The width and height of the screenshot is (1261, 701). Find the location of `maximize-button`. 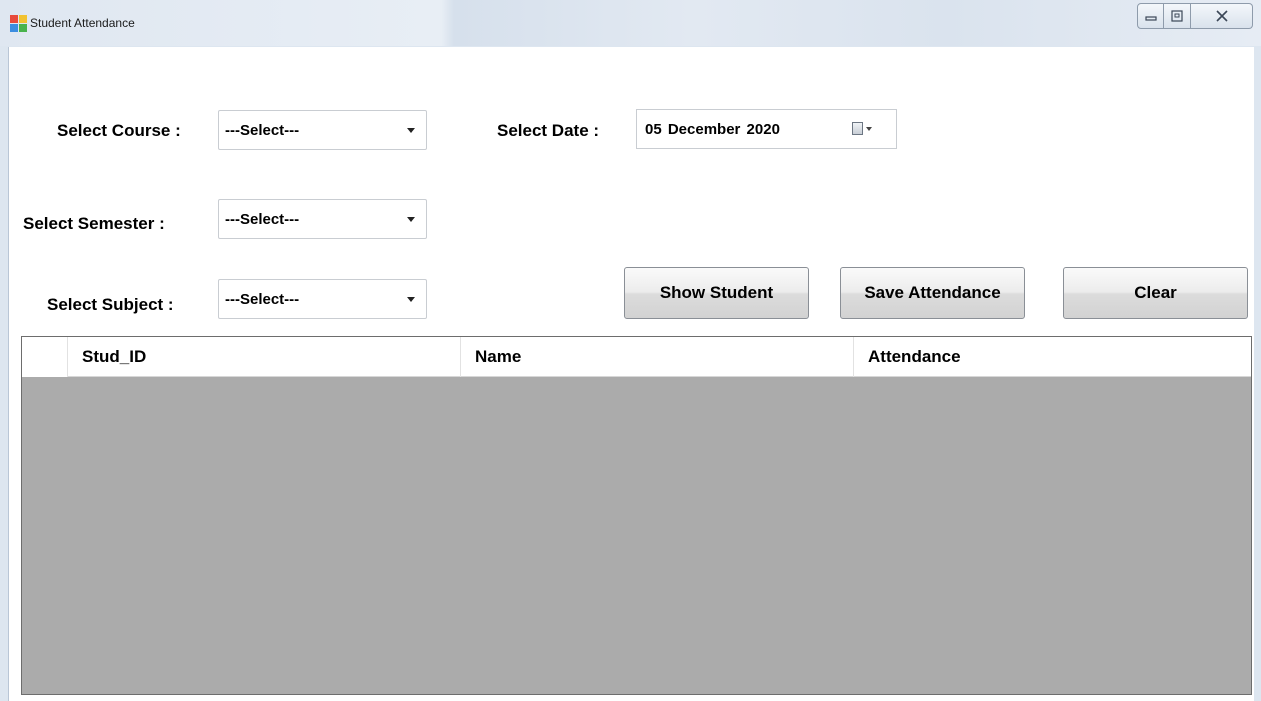

maximize-button is located at coordinates (1177, 16).